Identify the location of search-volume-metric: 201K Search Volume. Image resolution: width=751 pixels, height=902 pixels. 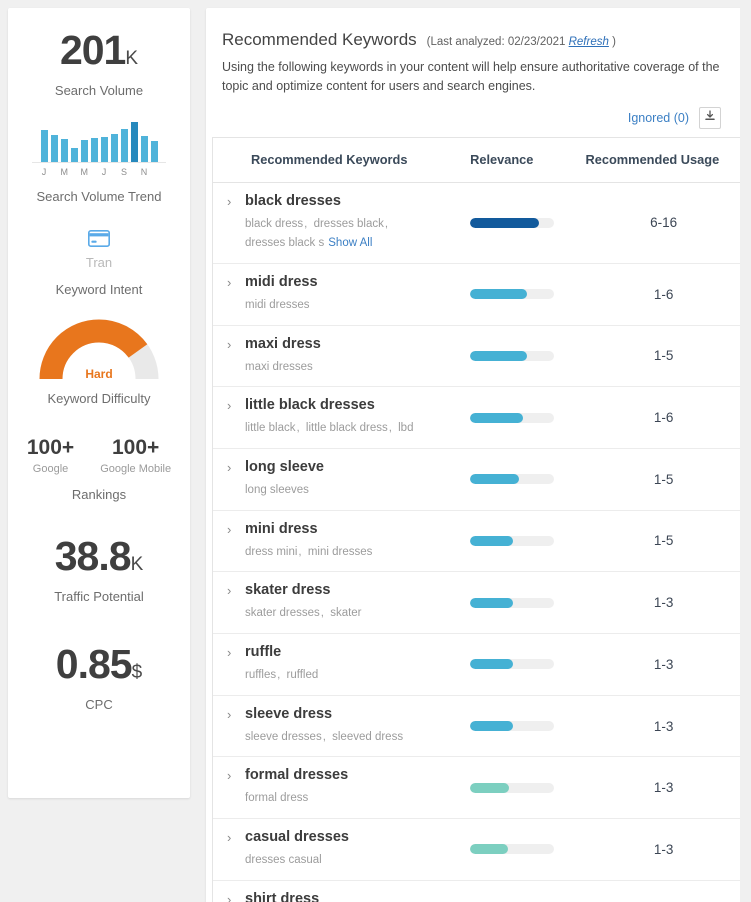
(99, 64).